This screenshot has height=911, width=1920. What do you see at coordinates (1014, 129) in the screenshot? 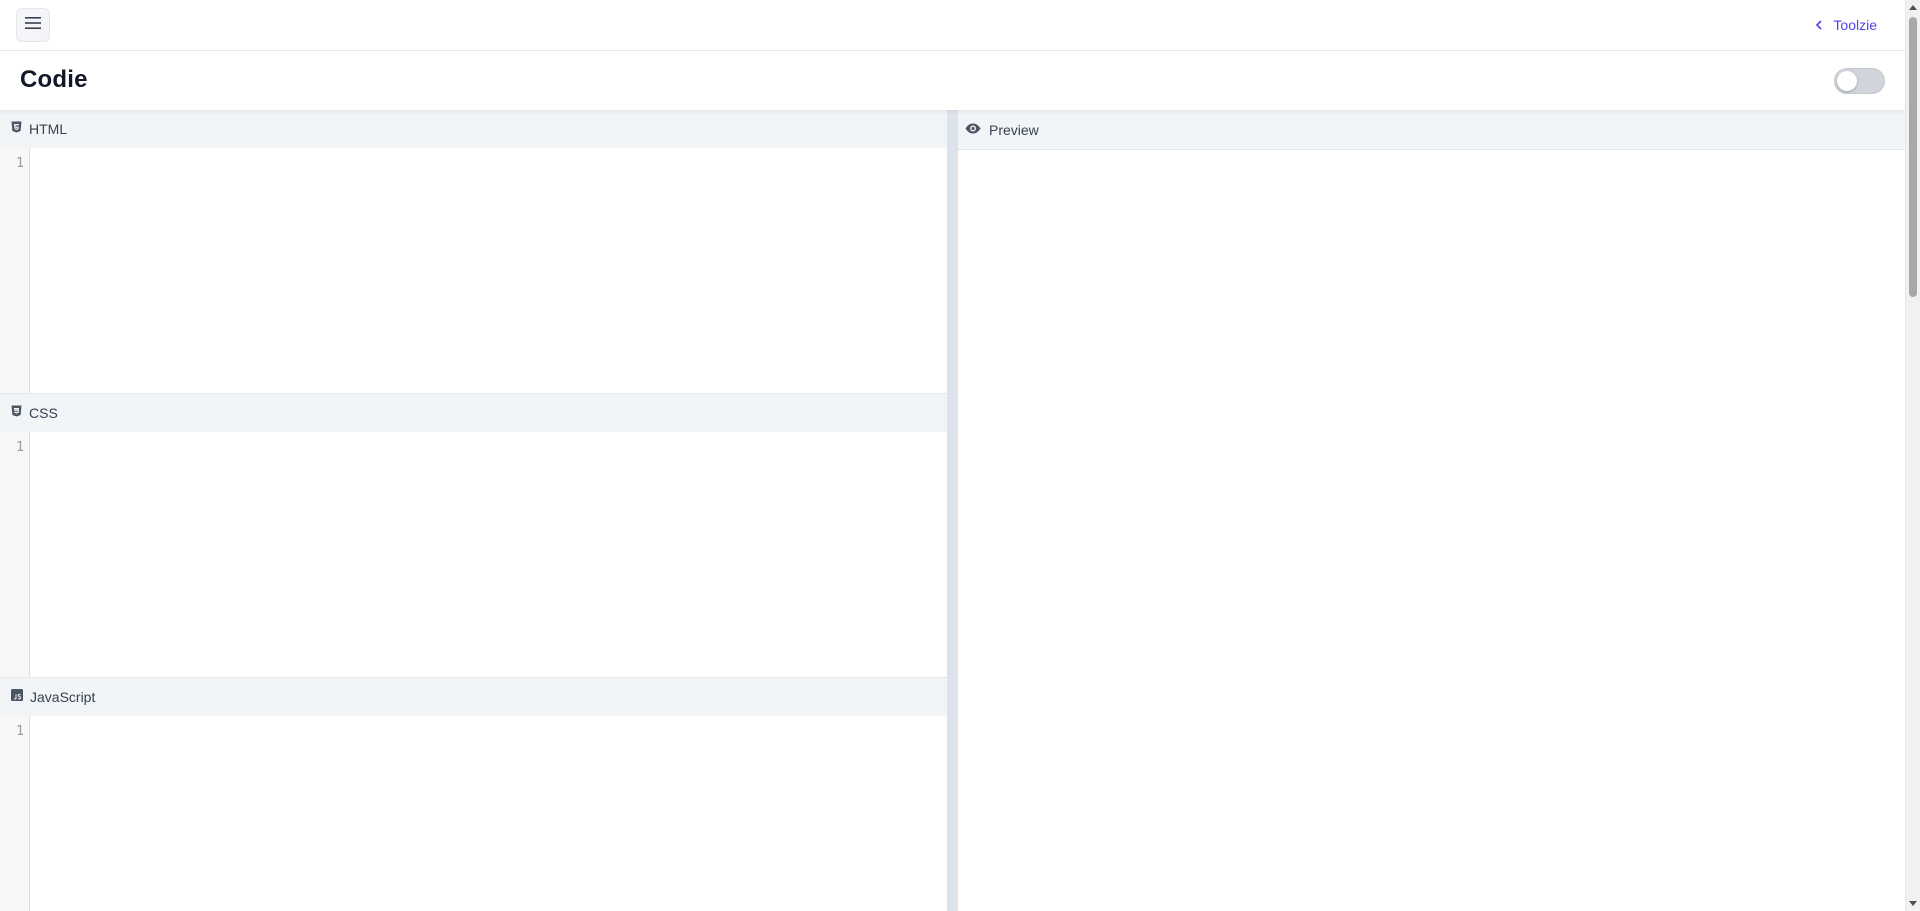
I see `preview-label: Preview` at bounding box center [1014, 129].